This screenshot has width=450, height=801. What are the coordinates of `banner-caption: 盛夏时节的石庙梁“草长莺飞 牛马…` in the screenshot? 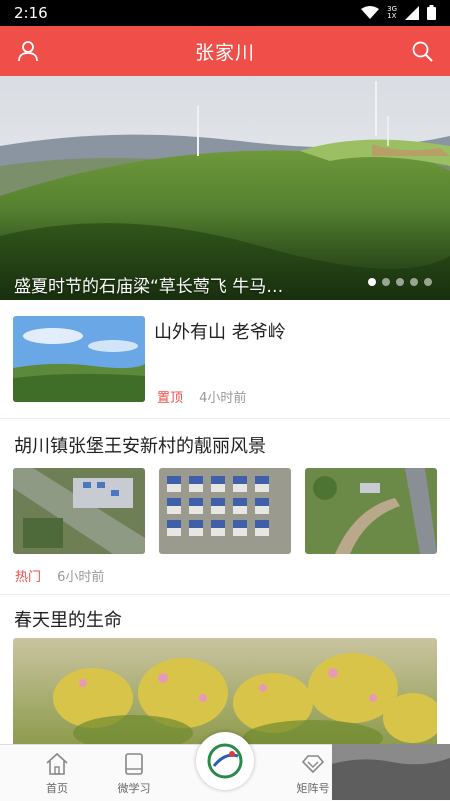 It's located at (148, 284).